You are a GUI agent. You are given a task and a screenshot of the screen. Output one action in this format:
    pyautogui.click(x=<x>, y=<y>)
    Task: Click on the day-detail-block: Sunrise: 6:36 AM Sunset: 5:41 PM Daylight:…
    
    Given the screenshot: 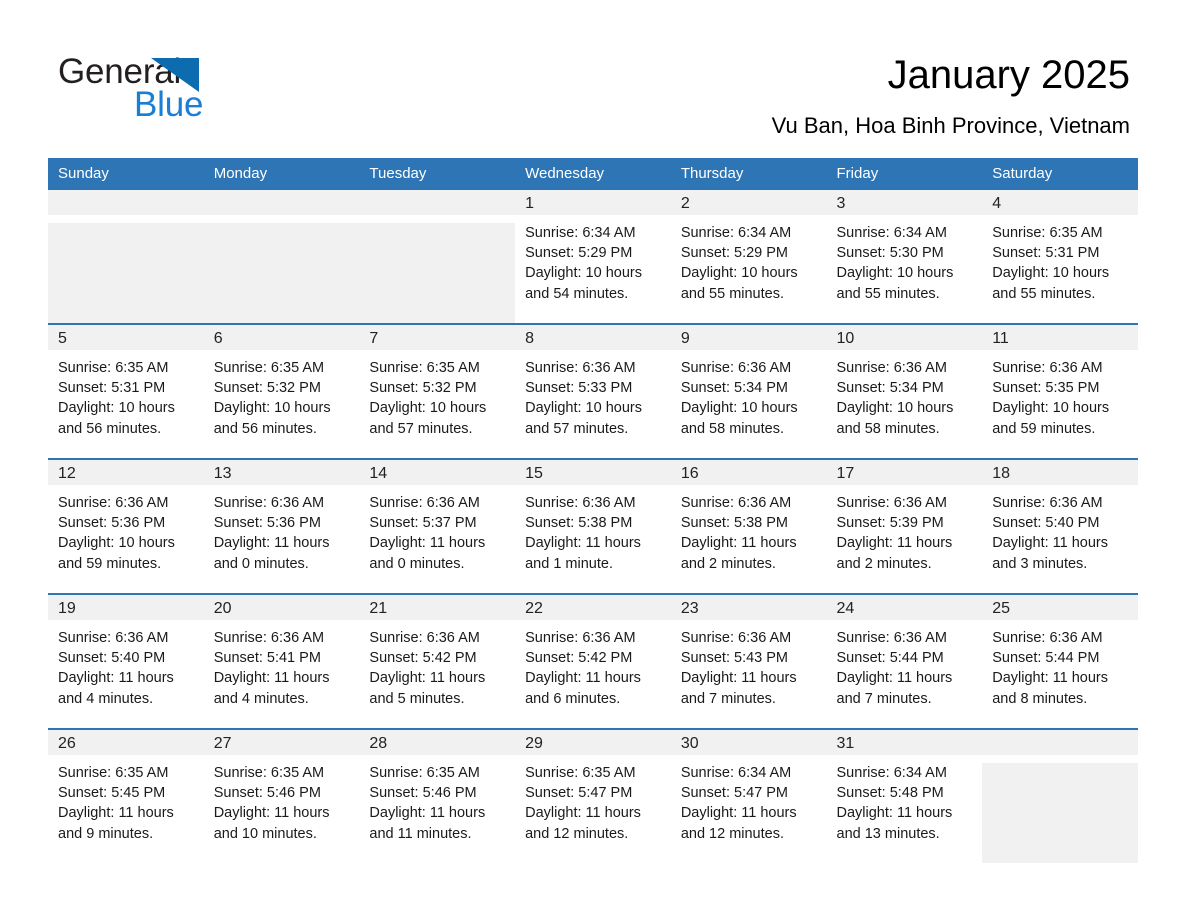 What is the action you would take?
    pyautogui.click(x=281, y=664)
    